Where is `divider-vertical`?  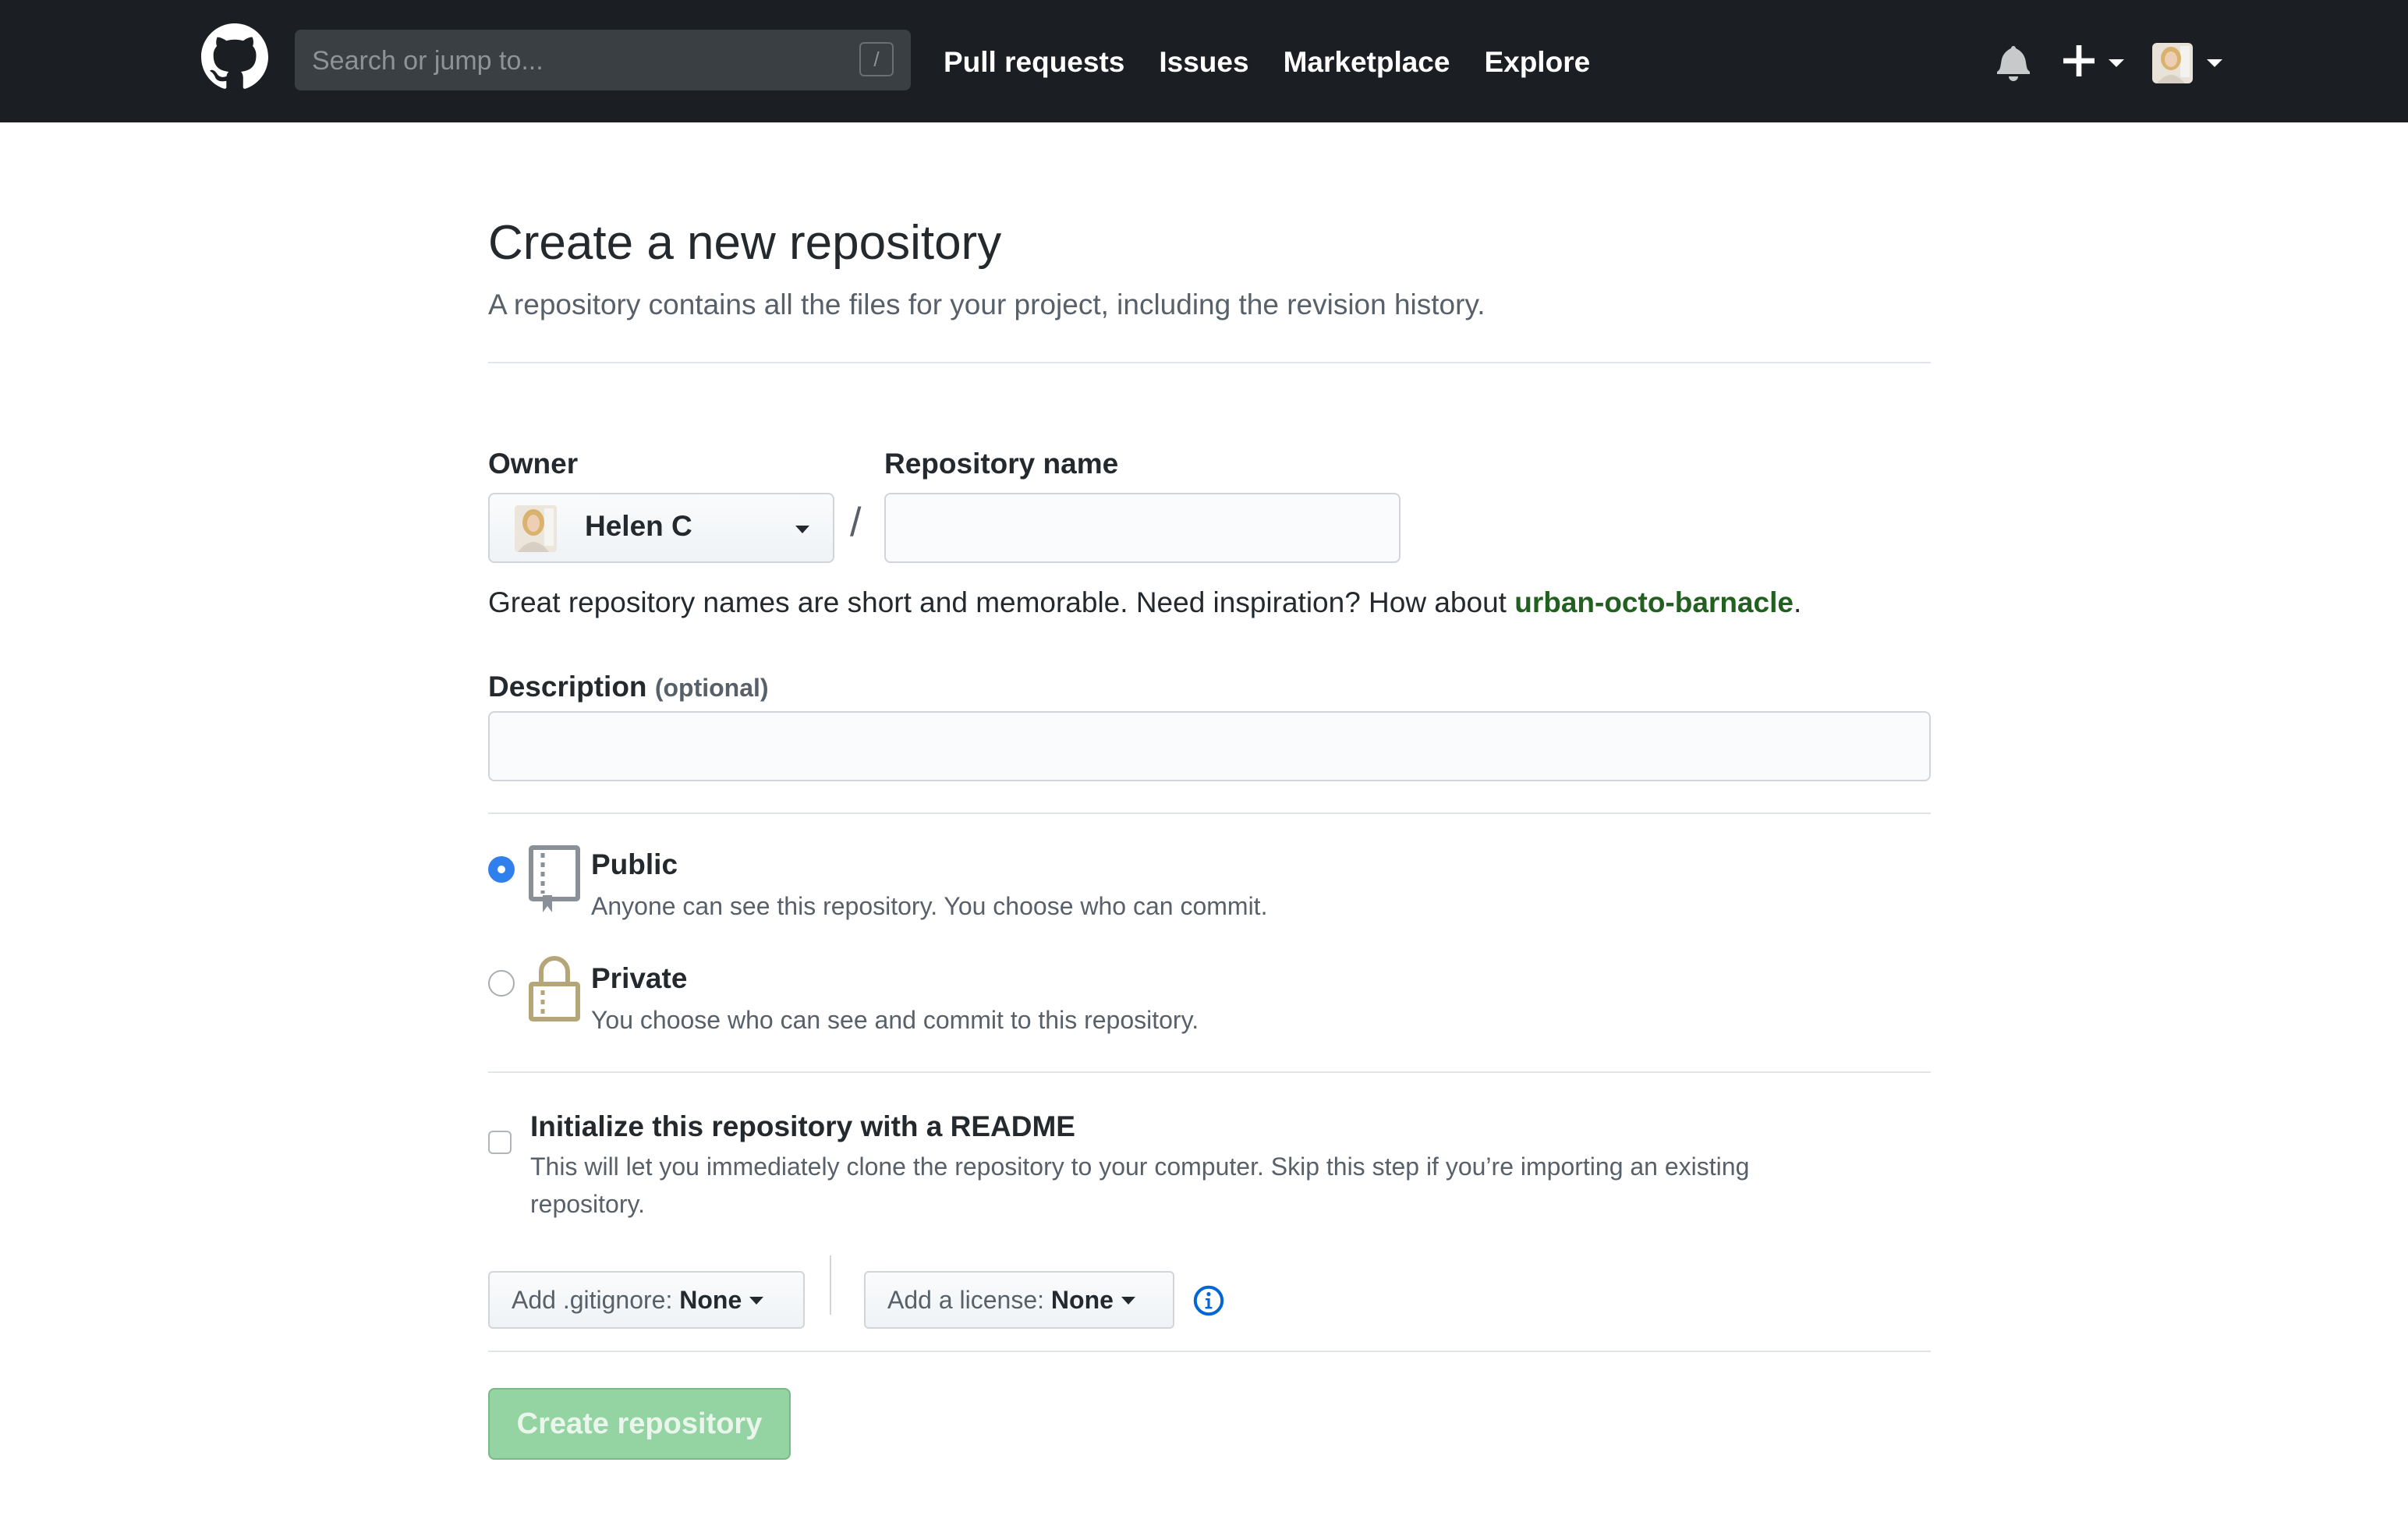 divider-vertical is located at coordinates (830, 1285).